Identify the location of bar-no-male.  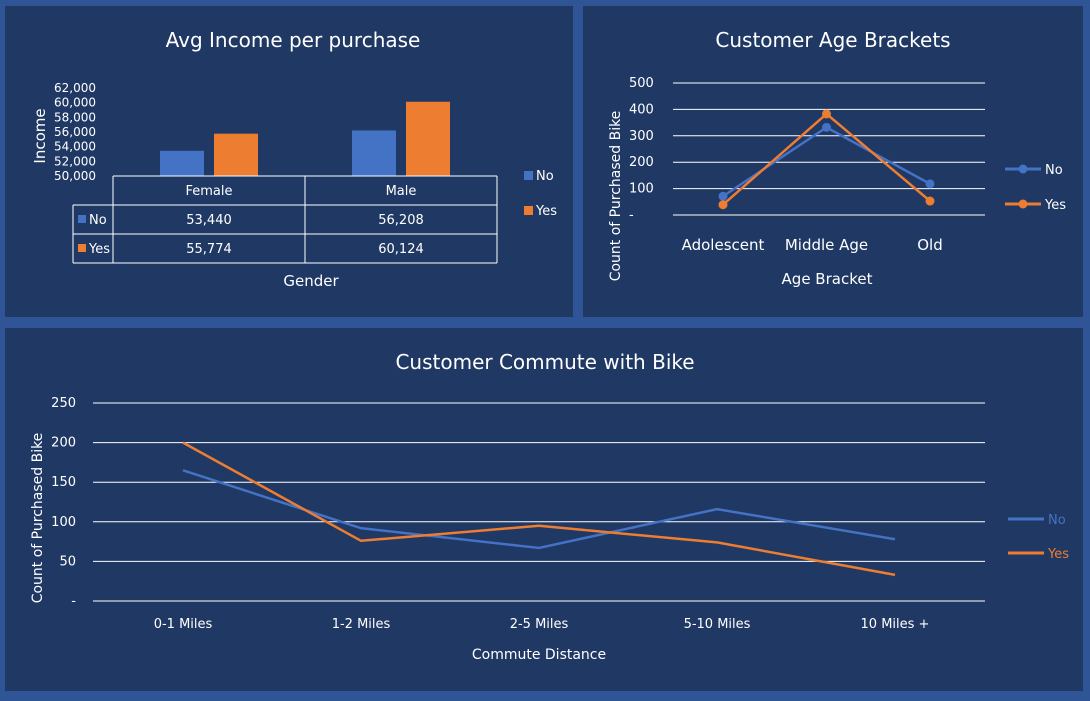
(374, 153).